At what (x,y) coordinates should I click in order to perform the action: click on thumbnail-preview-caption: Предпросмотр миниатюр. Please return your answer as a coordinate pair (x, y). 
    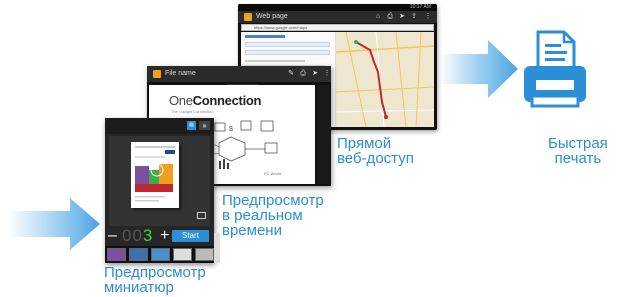
    Looking at the image, I should click on (155, 280).